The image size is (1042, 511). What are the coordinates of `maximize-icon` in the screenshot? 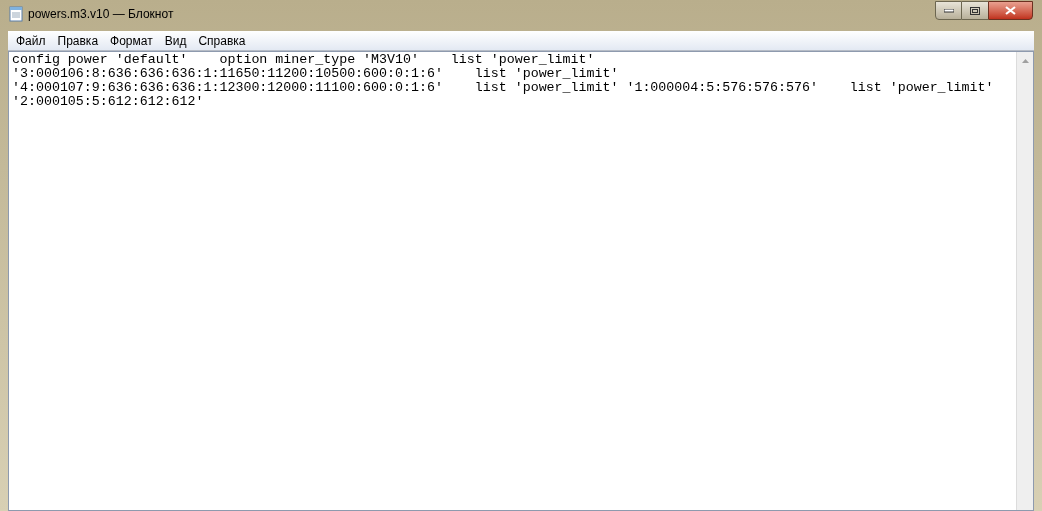 It's located at (975, 10).